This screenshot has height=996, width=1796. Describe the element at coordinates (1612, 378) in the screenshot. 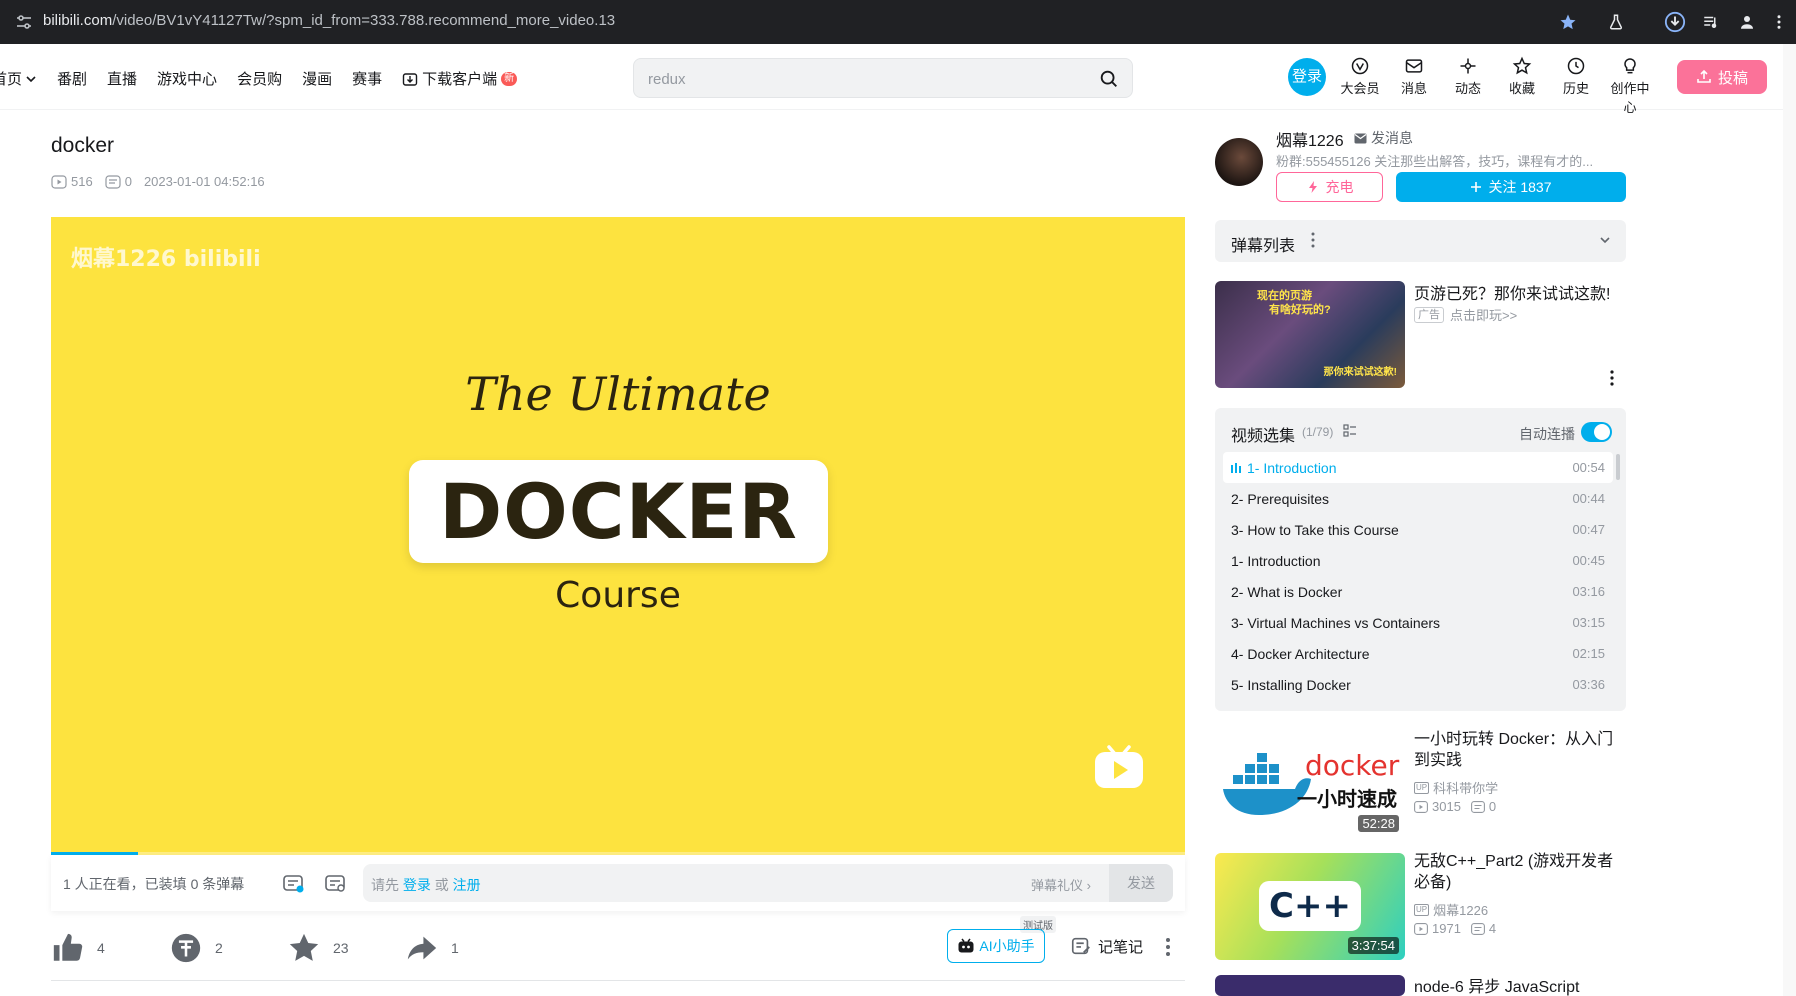

I see `ad-more-icon` at that location.